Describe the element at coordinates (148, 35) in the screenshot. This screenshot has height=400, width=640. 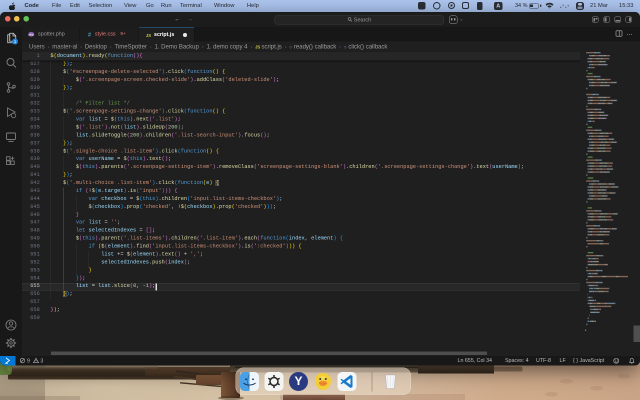
I see `svg-text: JS` at that location.